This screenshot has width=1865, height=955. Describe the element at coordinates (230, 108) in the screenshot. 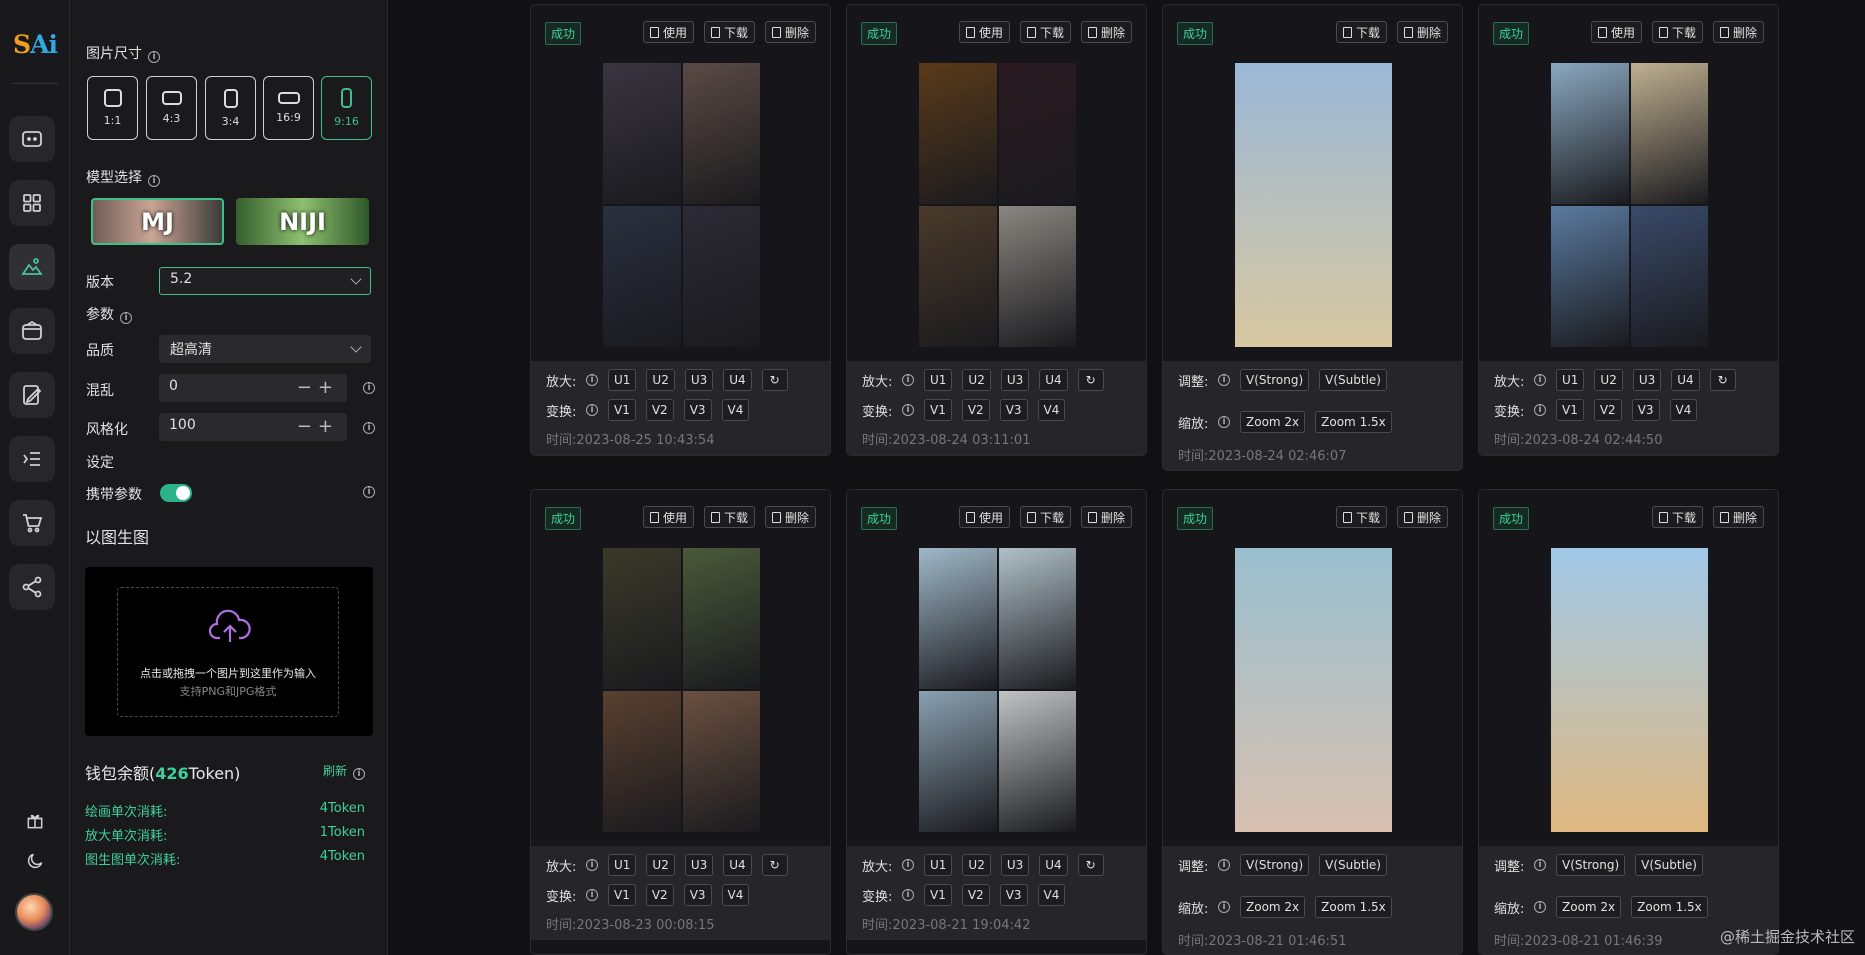

I see `size-option: 3:4` at that location.